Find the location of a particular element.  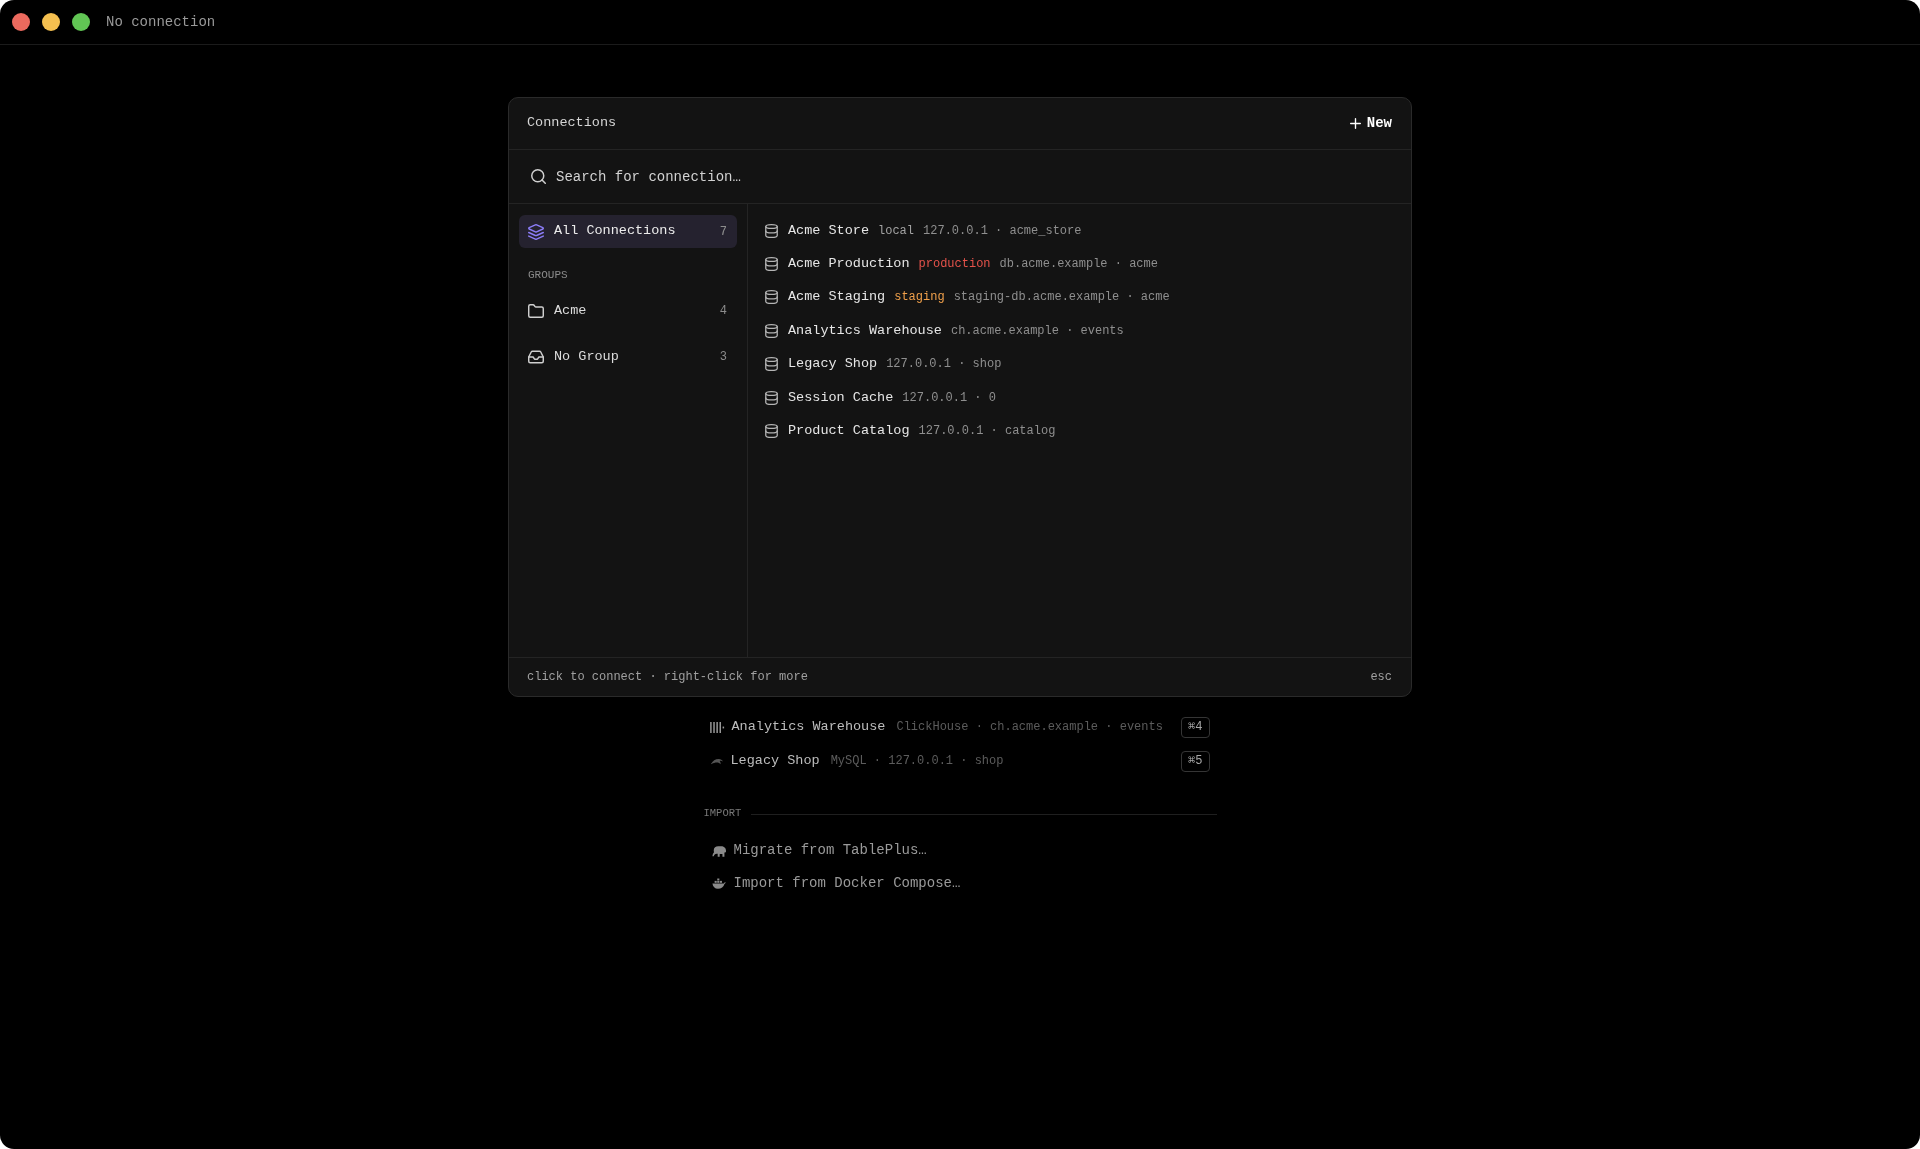

item-count: 7 is located at coordinates (723, 232).